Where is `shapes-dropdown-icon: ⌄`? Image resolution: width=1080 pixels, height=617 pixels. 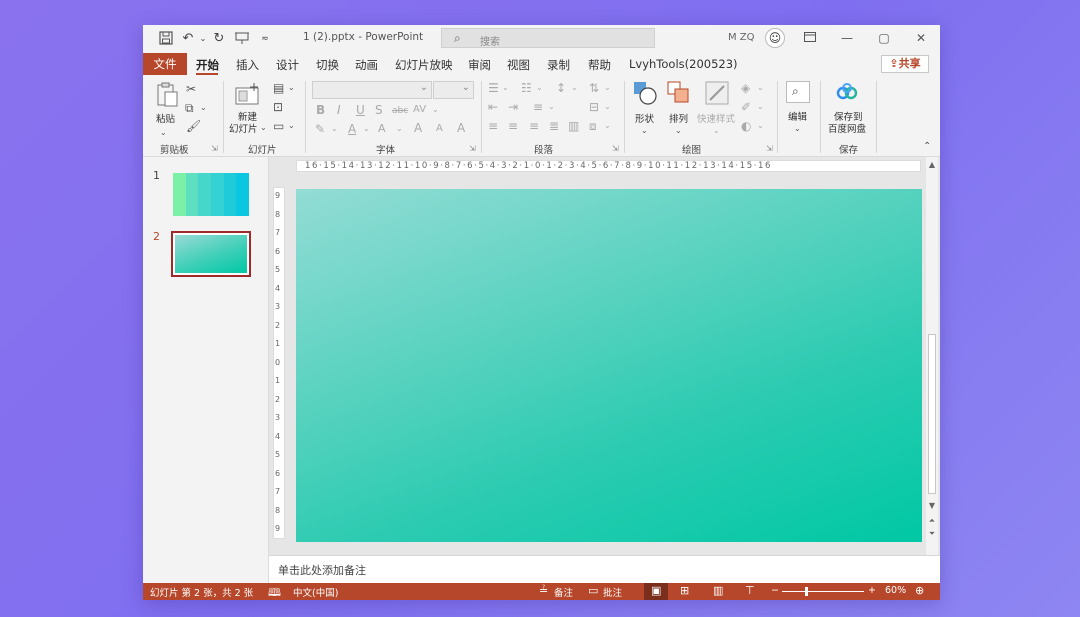
shapes-dropdown-icon: ⌄ is located at coordinates (644, 131).